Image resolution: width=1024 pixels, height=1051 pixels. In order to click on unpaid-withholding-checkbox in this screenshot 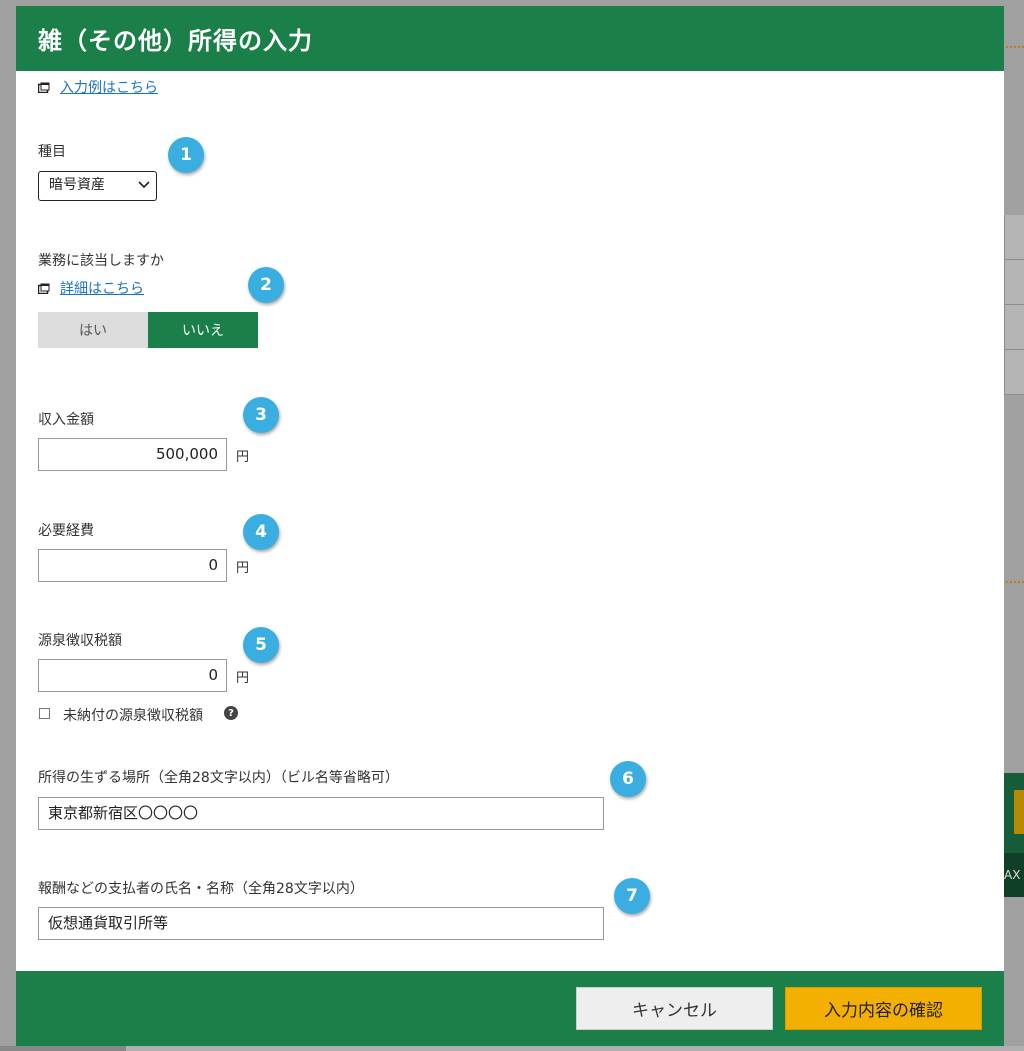, I will do `click(44, 713)`.